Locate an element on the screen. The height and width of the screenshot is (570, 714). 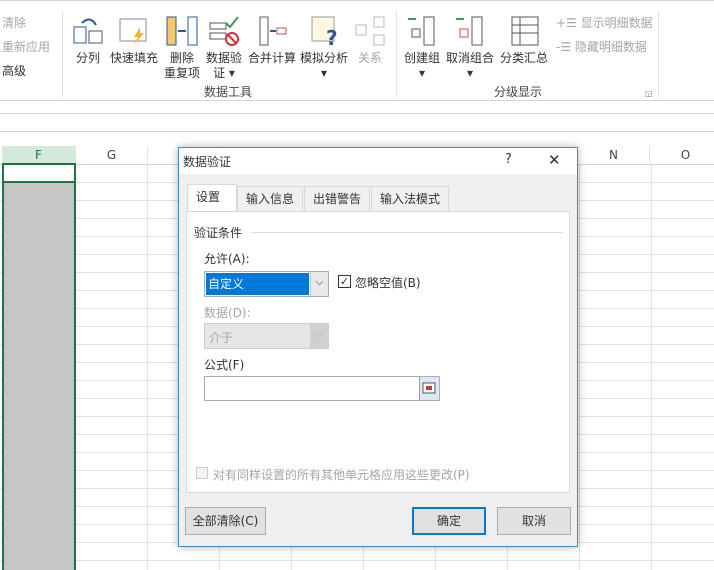
tab-error-alert: 出错警告 is located at coordinates (337, 198).